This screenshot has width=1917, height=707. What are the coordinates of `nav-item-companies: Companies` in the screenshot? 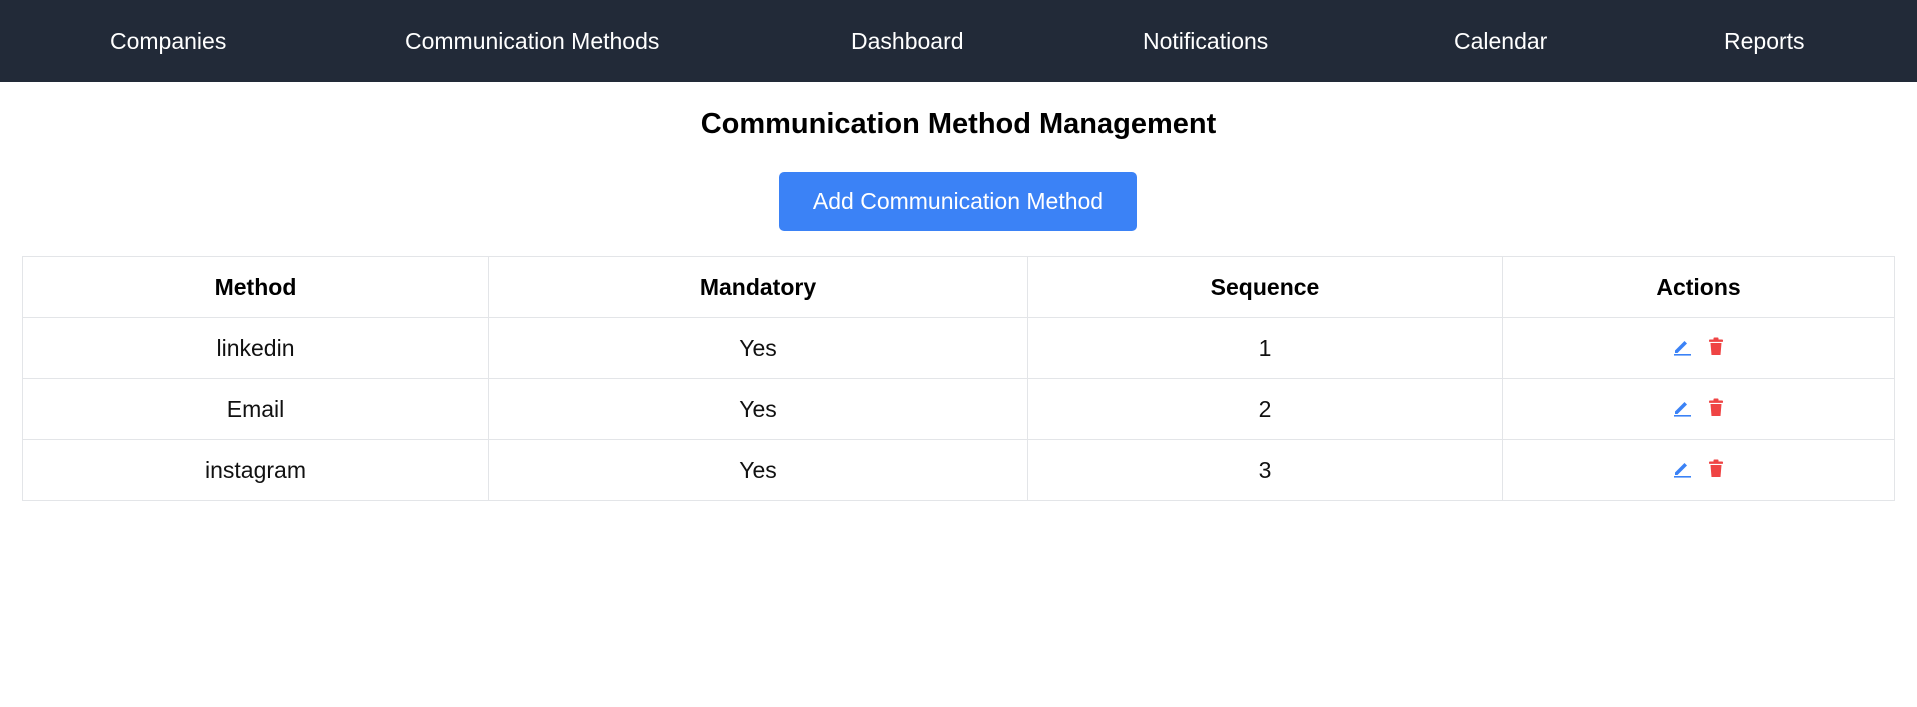 It's located at (168, 41).